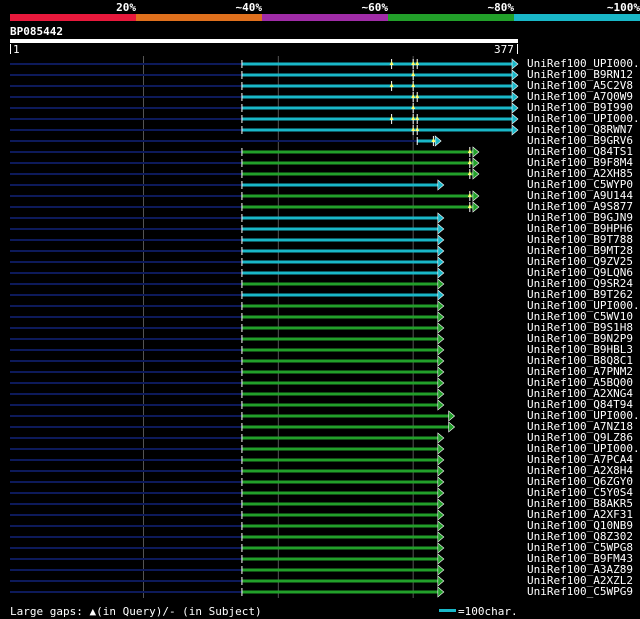 Image resolution: width=640 pixels, height=619 pixels. What do you see at coordinates (580, 591) in the screenshot?
I see `hit-label-link: UniRef100_C5WPG9` at bounding box center [580, 591].